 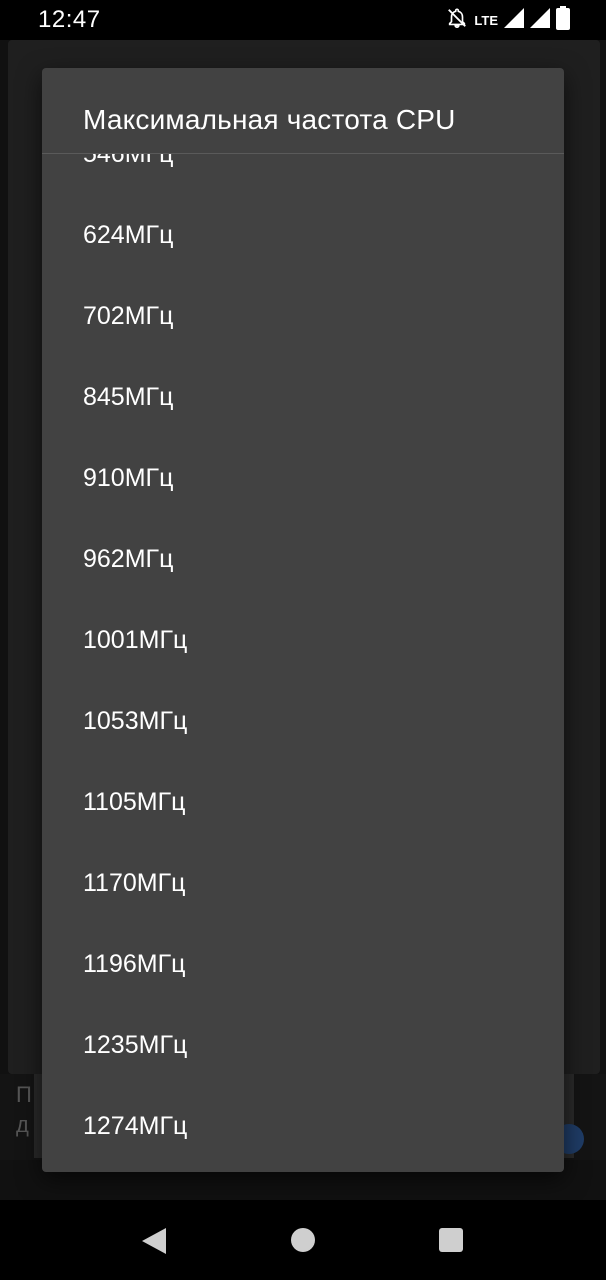 I want to click on background-banner-text: Пд, so click(x=24, y=1109).